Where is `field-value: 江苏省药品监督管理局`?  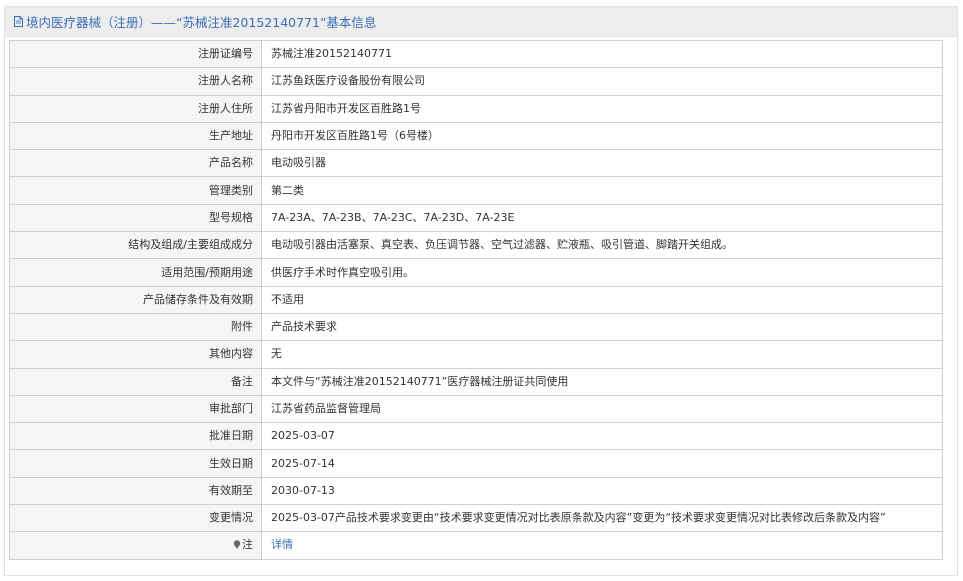
field-value: 江苏省药品监督管理局 is located at coordinates (602, 409).